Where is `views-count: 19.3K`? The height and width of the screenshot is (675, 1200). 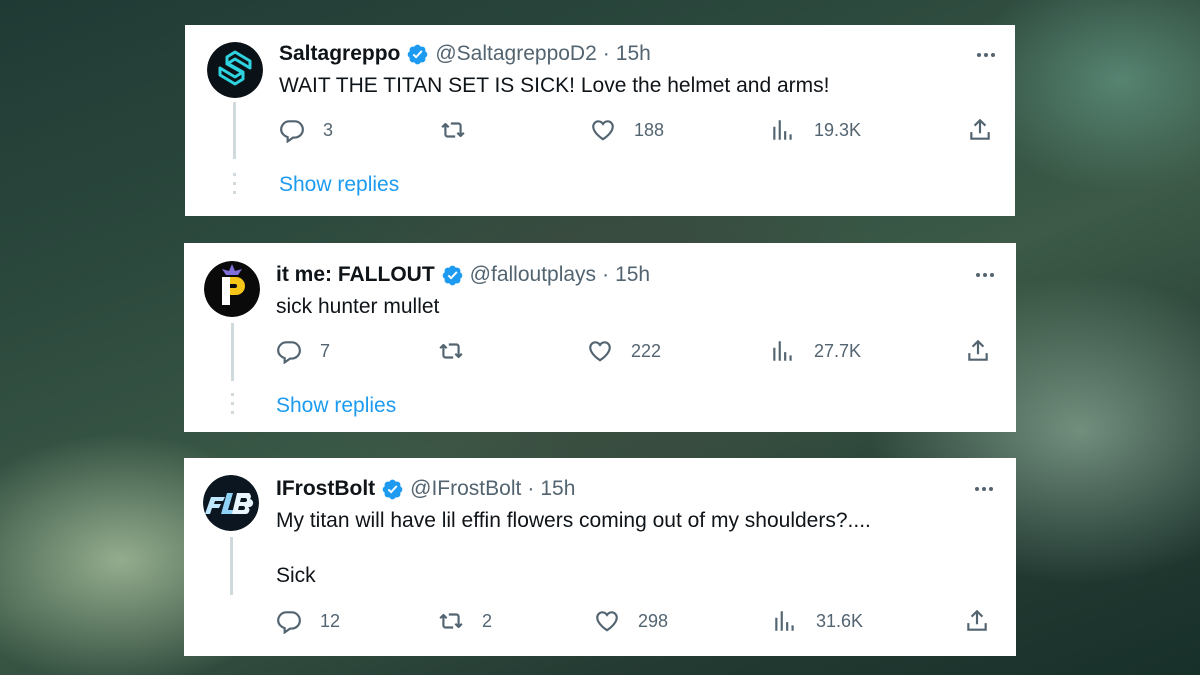
views-count: 19.3K is located at coordinates (838, 129).